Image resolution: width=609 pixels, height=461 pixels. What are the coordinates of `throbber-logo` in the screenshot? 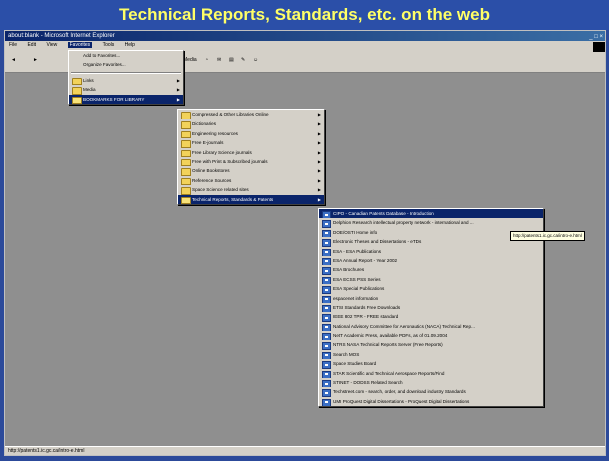 It's located at (599, 47).